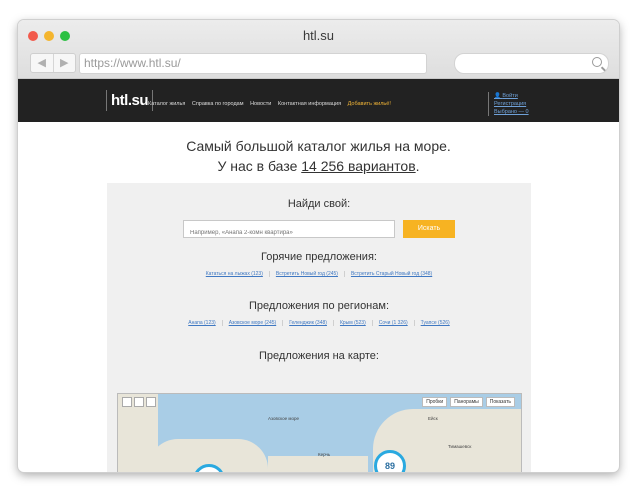  What do you see at coordinates (369, 104) in the screenshot?
I see `menu-item-add-listing: Добавить жильё!` at bounding box center [369, 104].